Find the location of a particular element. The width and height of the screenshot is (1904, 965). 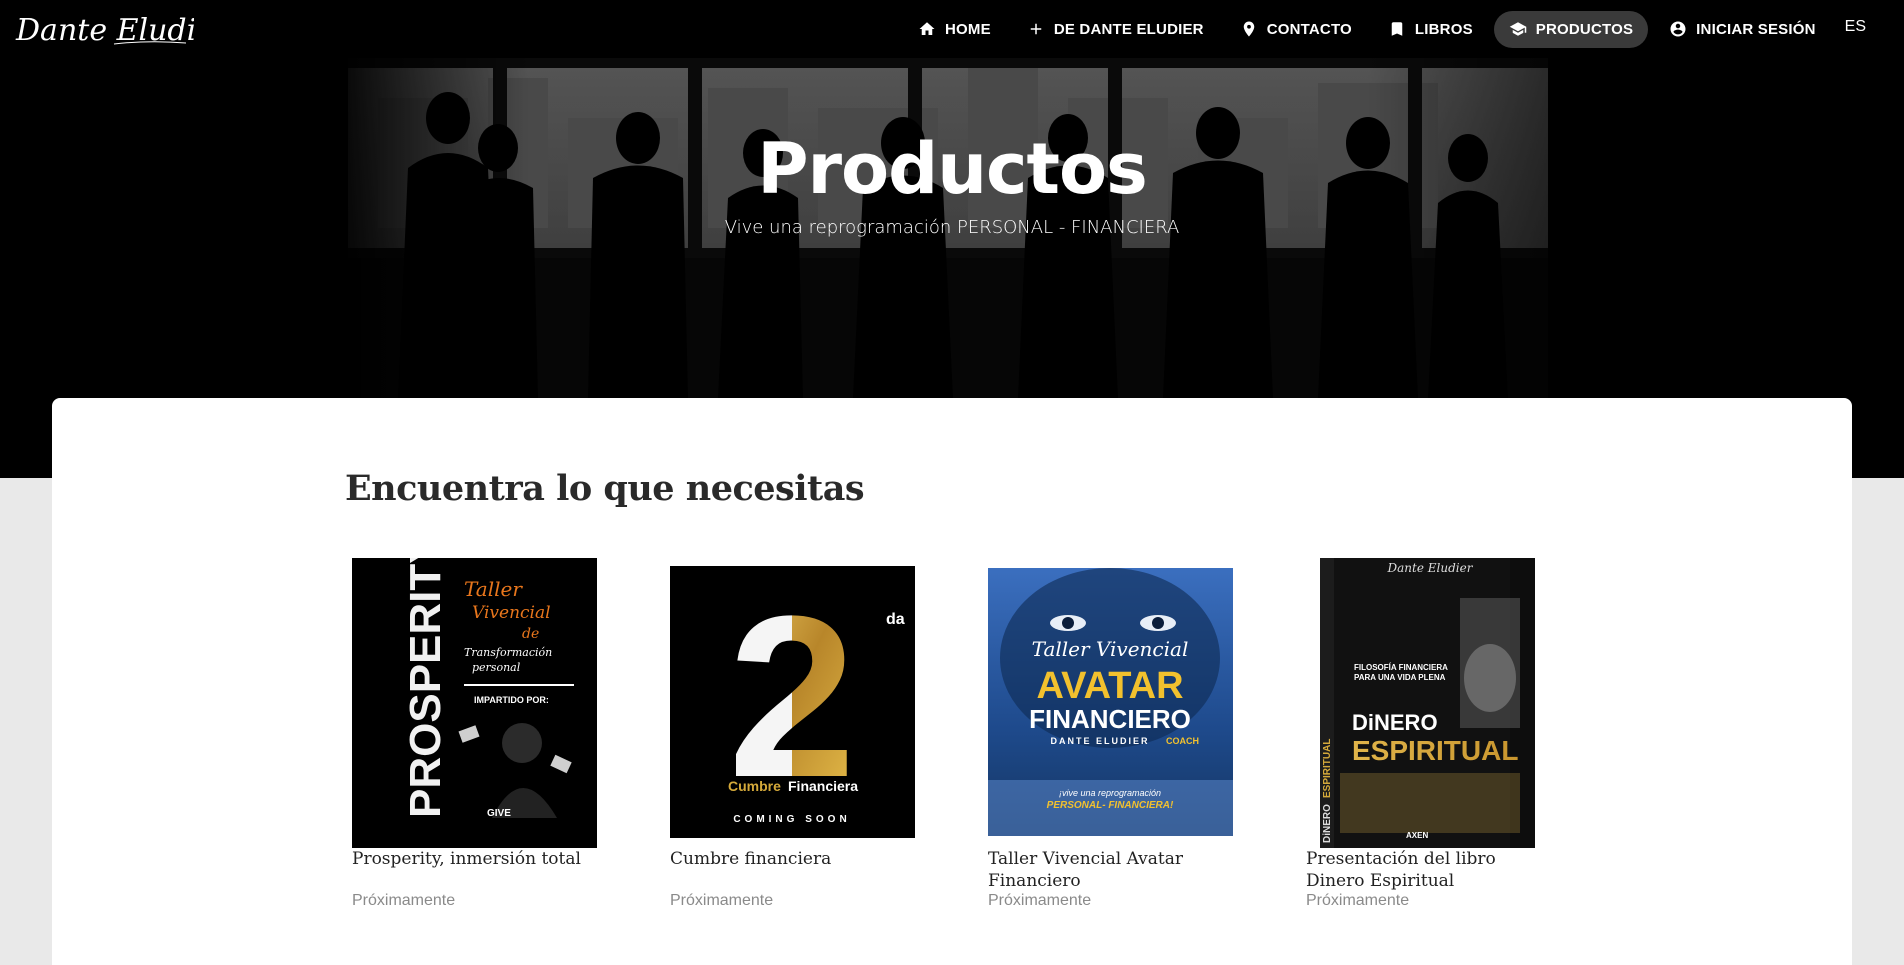

svg-text: AVATAR is located at coordinates (1109, 686).